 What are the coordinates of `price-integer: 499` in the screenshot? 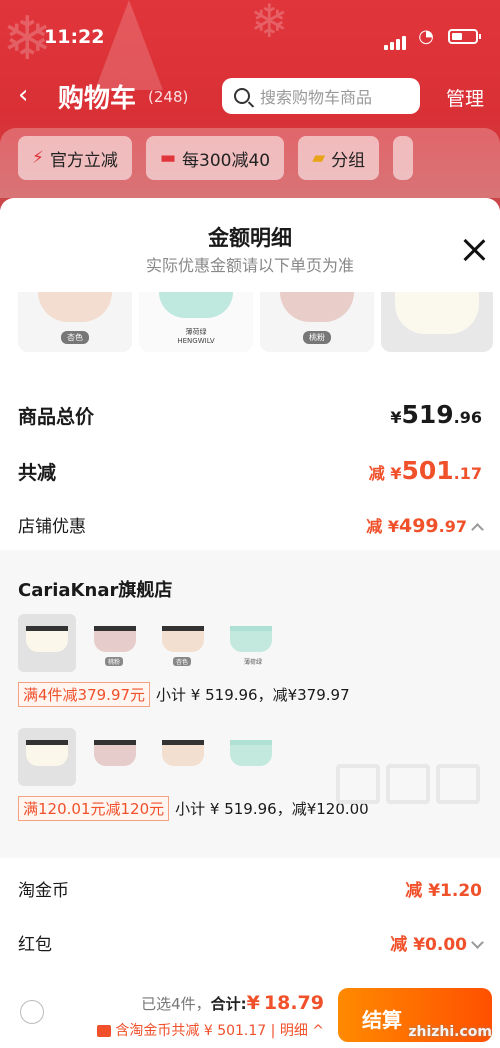 It's located at (418, 526).